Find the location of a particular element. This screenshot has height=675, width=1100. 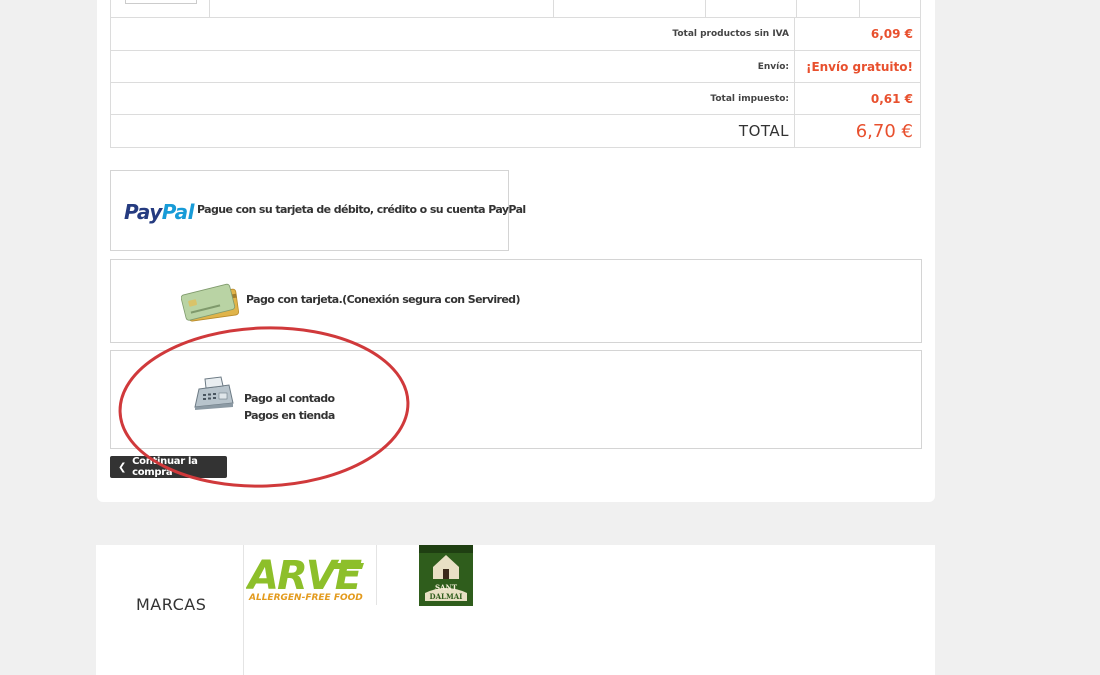

brands-title: MARCAS is located at coordinates (171, 604).